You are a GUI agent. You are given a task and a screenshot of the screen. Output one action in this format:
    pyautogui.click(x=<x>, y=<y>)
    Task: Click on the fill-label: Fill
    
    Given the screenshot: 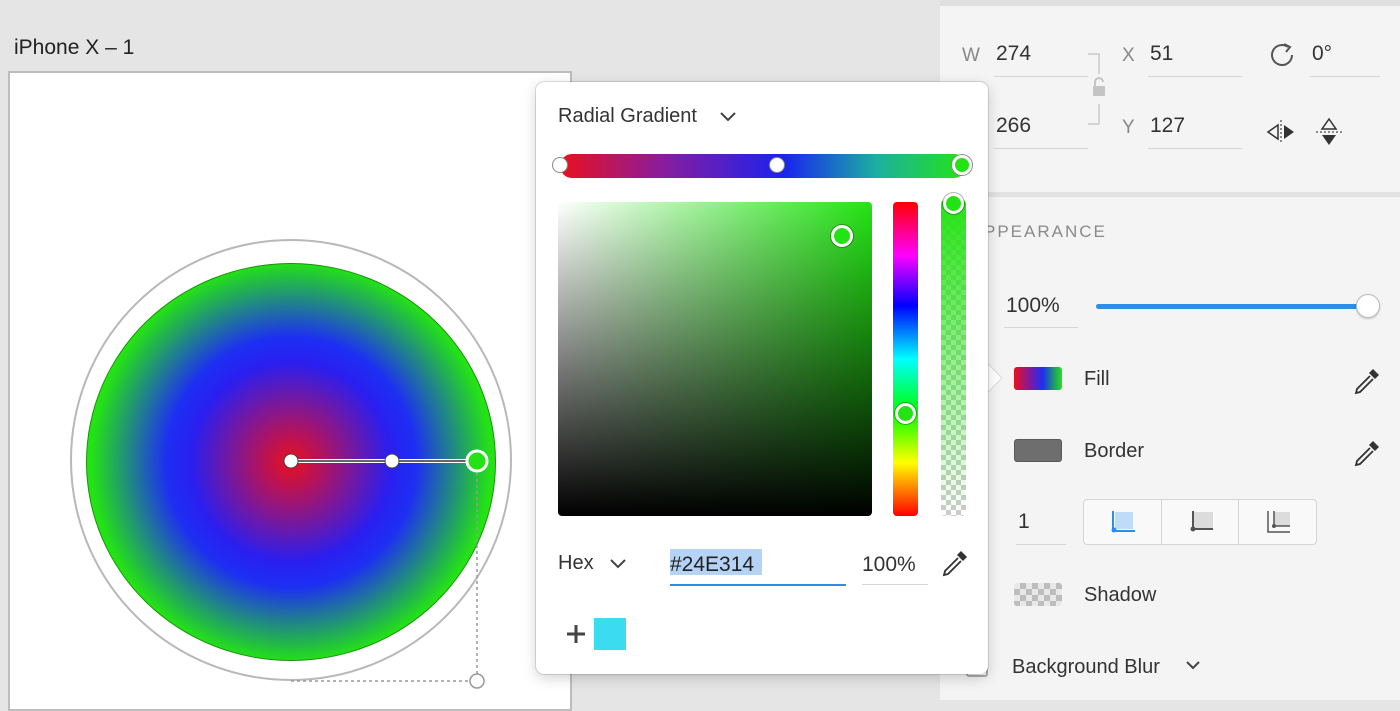 What is the action you would take?
    pyautogui.click(x=1097, y=379)
    